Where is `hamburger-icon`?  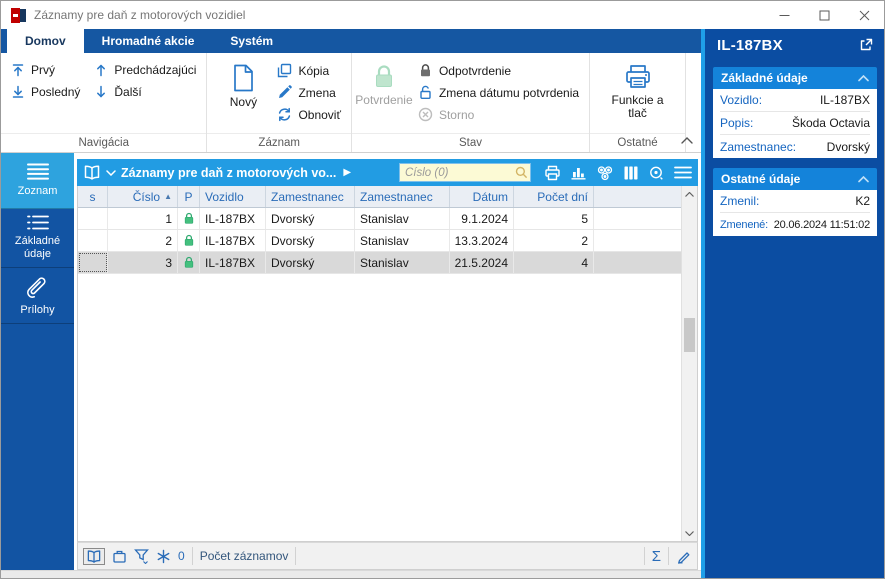 hamburger-icon is located at coordinates (683, 172).